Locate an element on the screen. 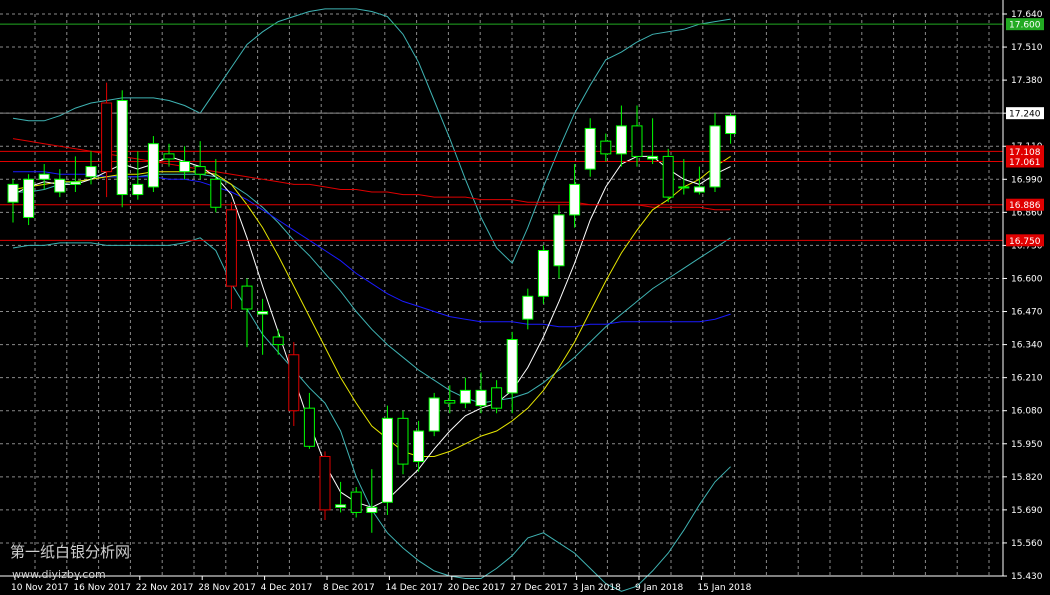 Image resolution: width=1050 pixels, height=595 pixels. y-tick-label: 15.560 is located at coordinates (1027, 544).